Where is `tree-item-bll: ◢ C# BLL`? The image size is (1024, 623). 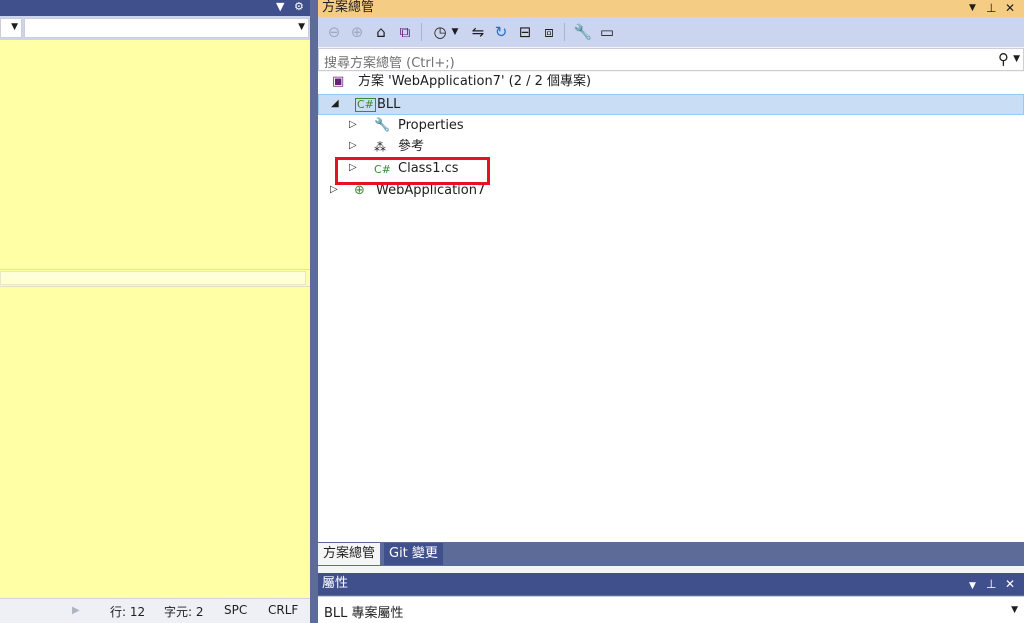
tree-item-bll: ◢ C# BLL is located at coordinates (671, 104).